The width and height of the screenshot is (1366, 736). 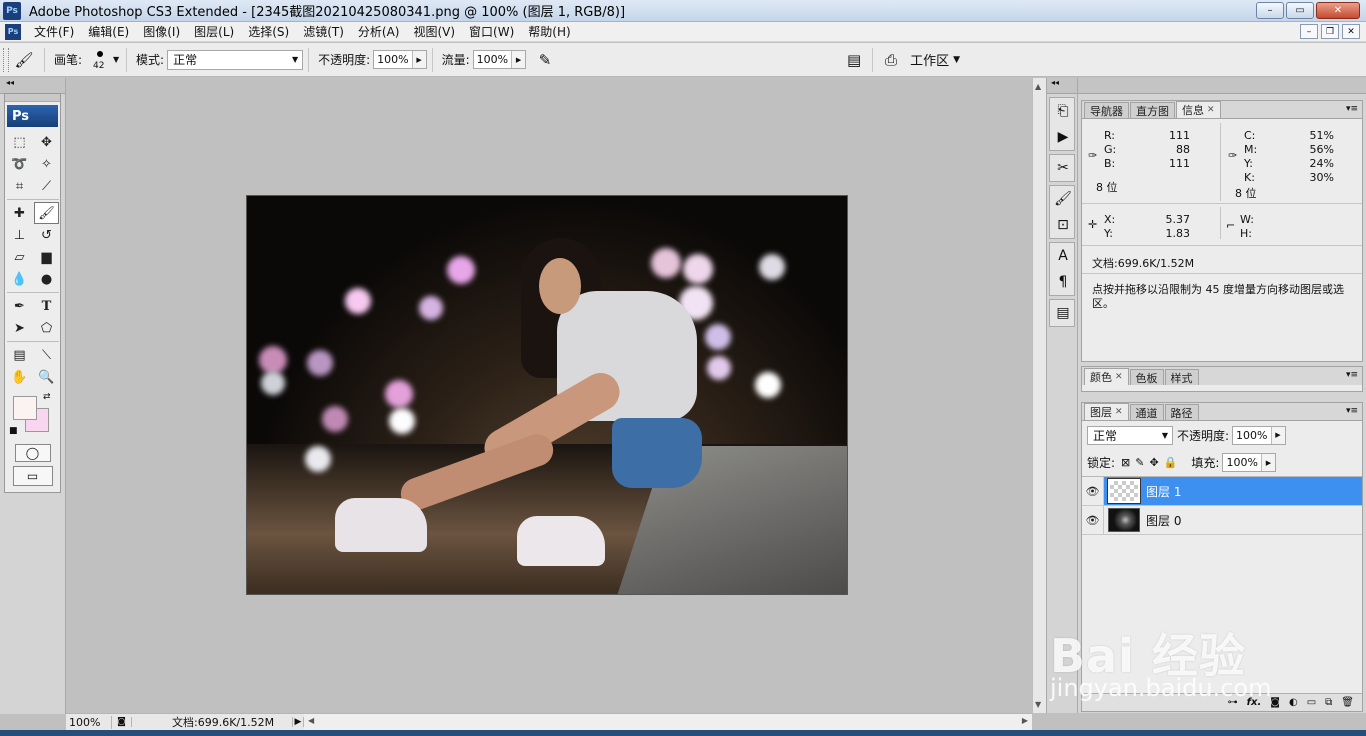 What do you see at coordinates (19, 257) in the screenshot?
I see `eraser-tool-icon: ▱` at bounding box center [19, 257].